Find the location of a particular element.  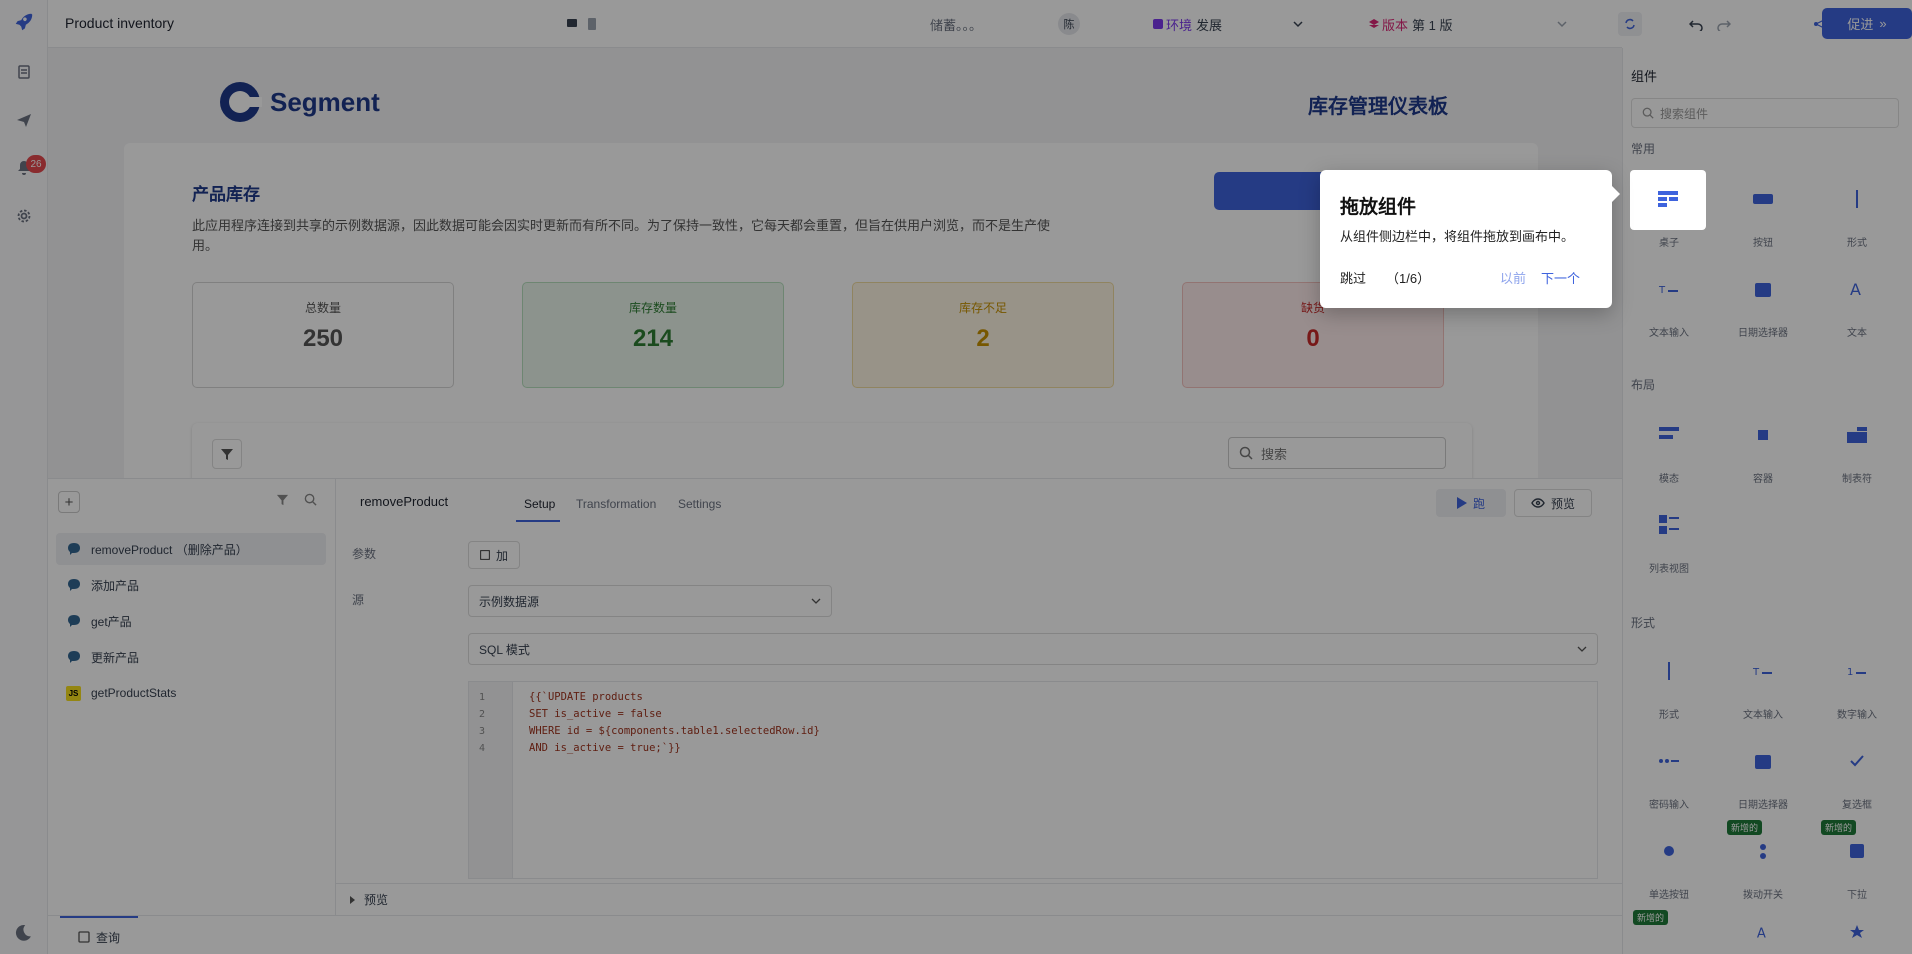

previous-button: 以前 is located at coordinates (1513, 277).